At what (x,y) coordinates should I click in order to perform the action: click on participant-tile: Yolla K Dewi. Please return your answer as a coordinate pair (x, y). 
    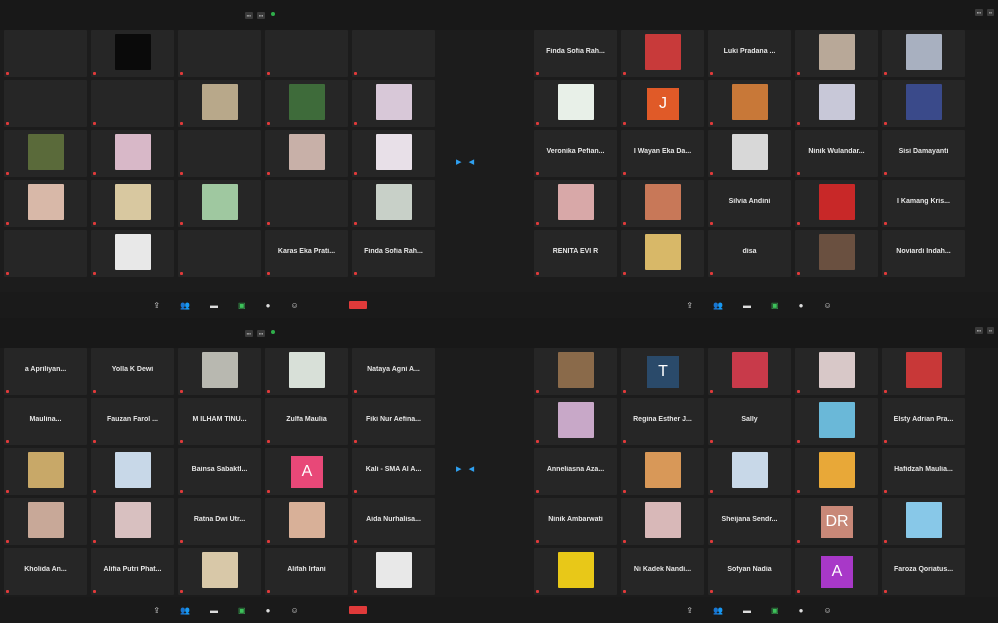
    Looking at the image, I should click on (132, 371).